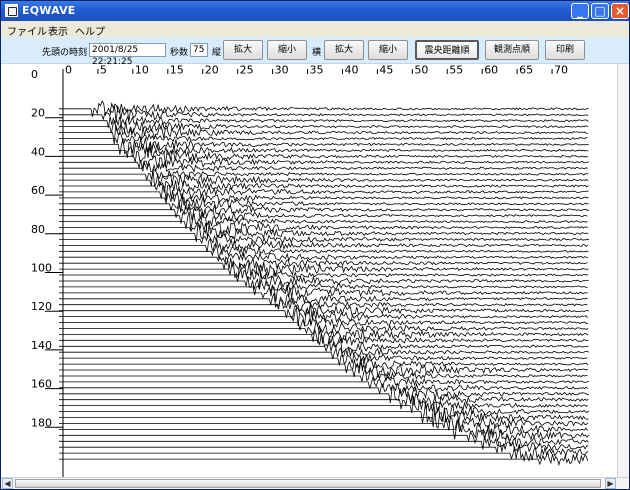  I want to click on y-tick-label: 20, so click(38, 113).